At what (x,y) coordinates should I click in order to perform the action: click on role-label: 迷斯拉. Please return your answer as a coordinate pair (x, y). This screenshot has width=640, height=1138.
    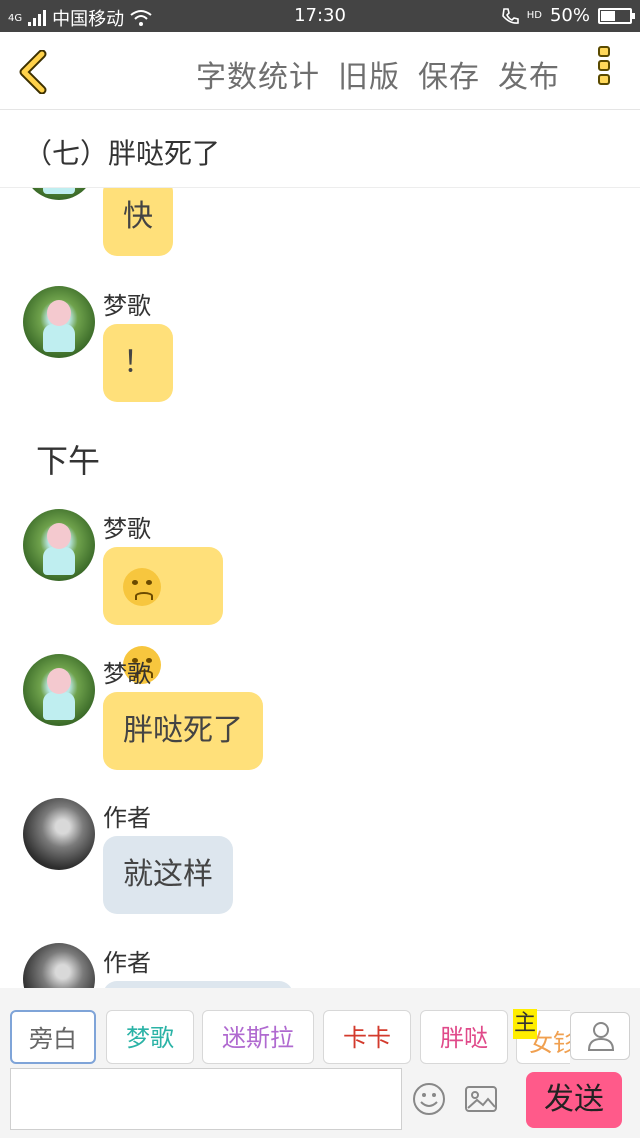
    Looking at the image, I should click on (258, 1038).